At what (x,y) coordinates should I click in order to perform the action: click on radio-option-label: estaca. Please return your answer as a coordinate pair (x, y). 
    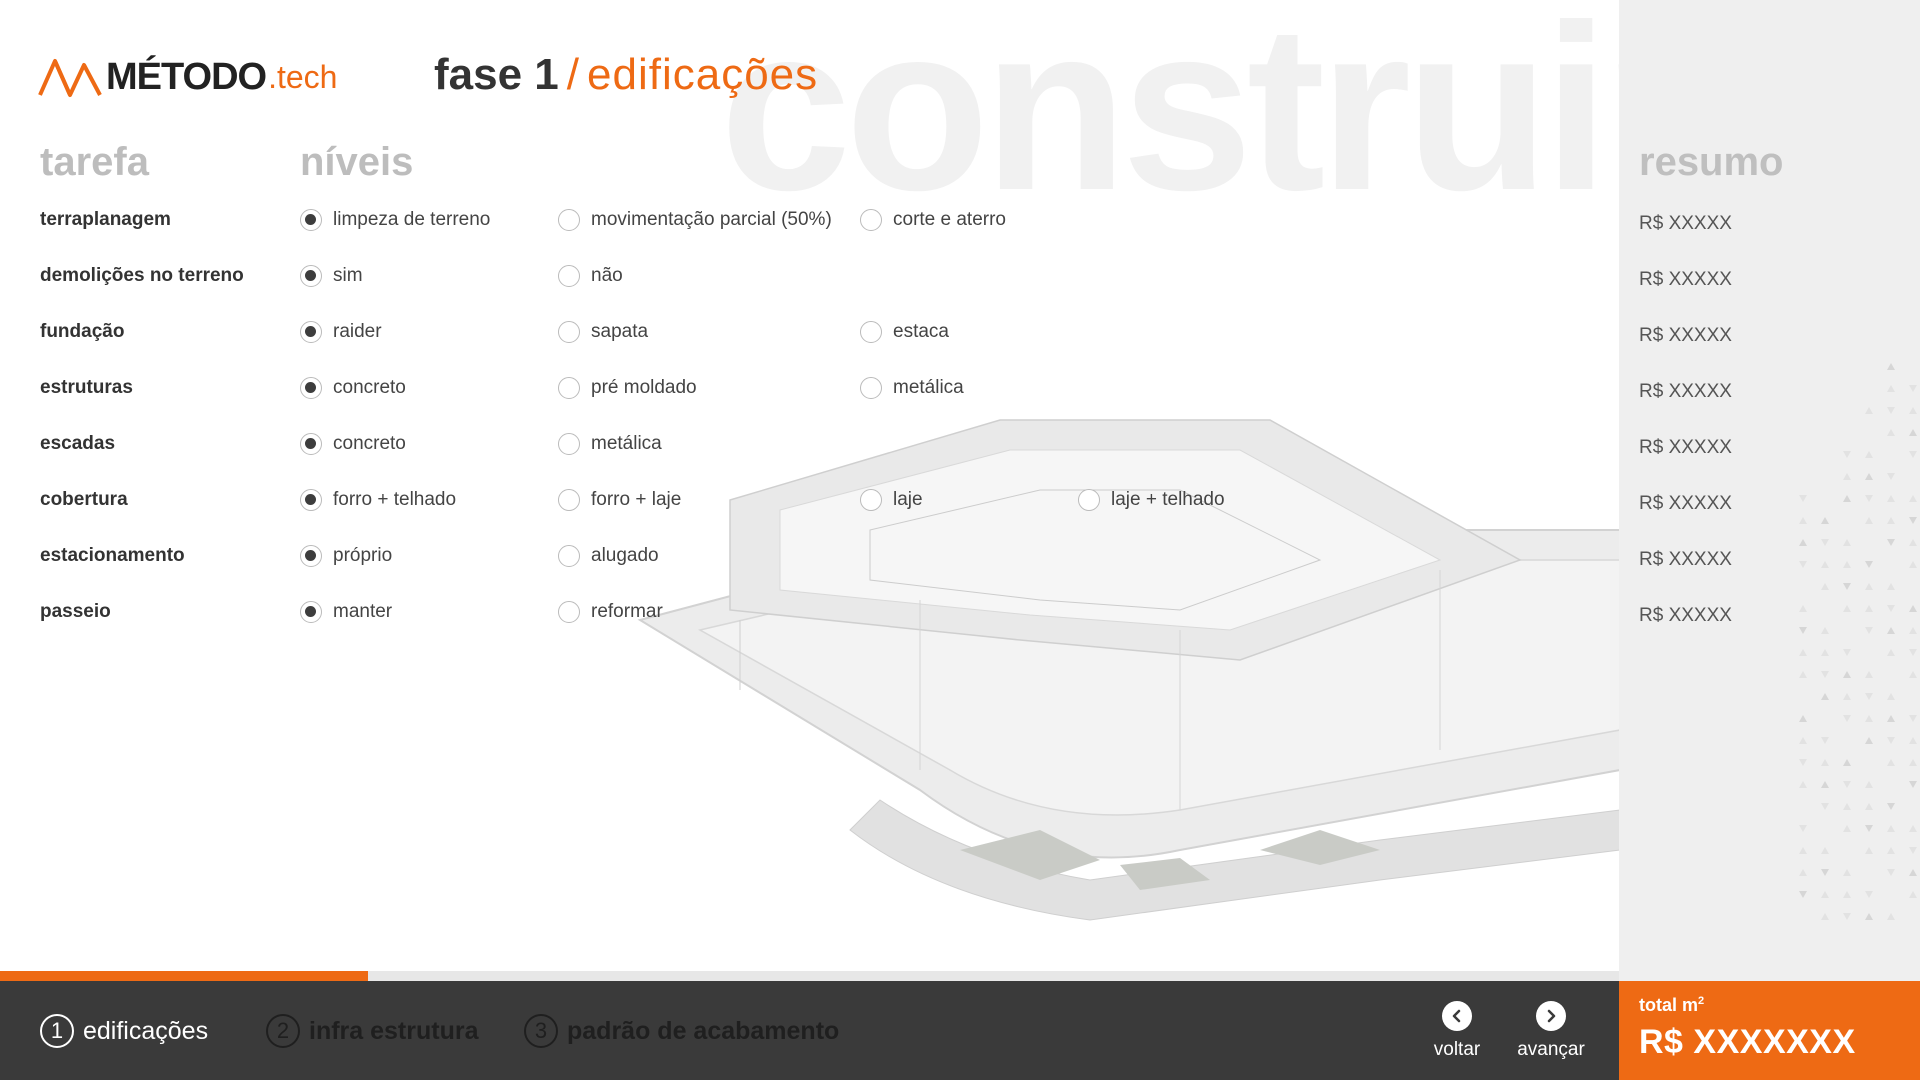
    Looking at the image, I should click on (921, 331).